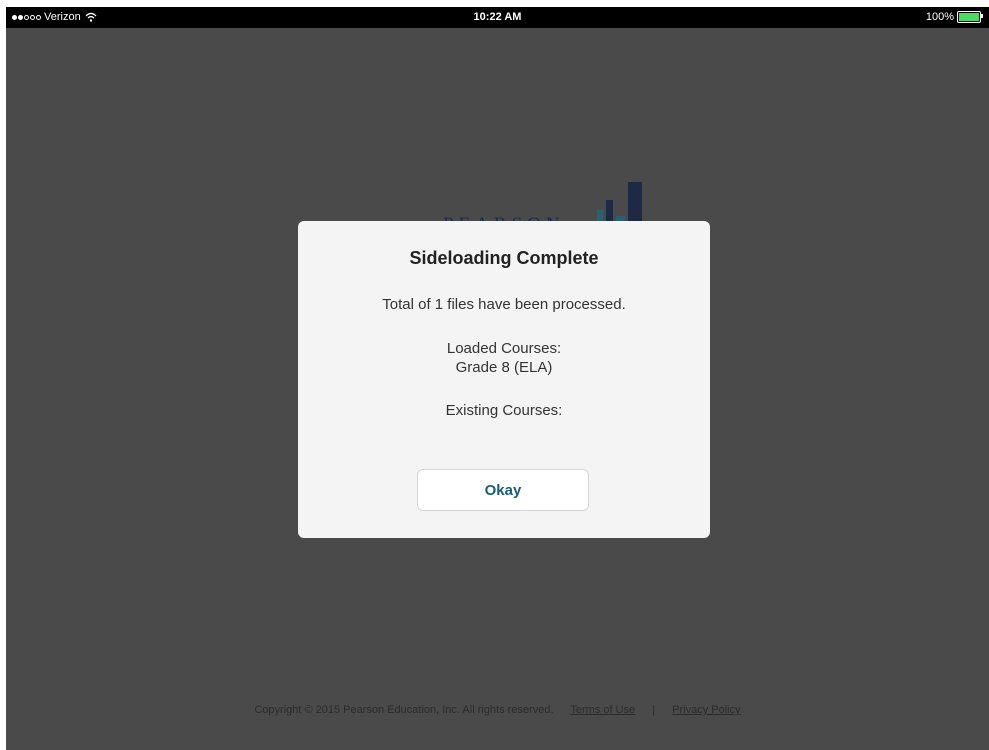  I want to click on dialog-message: Total of 1 files have been processed., so click(504, 304).